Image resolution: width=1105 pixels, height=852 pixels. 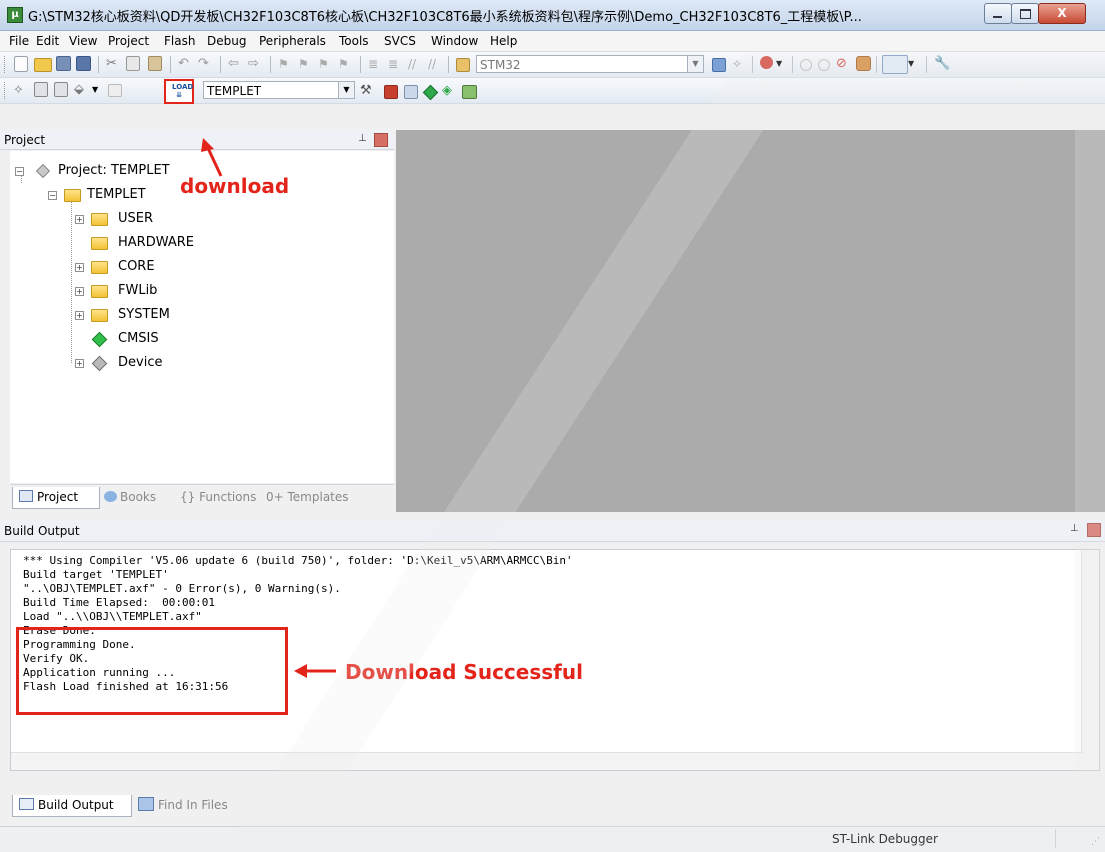 What do you see at coordinates (391, 92) in the screenshot?
I see `manage-project-items-icon` at bounding box center [391, 92].